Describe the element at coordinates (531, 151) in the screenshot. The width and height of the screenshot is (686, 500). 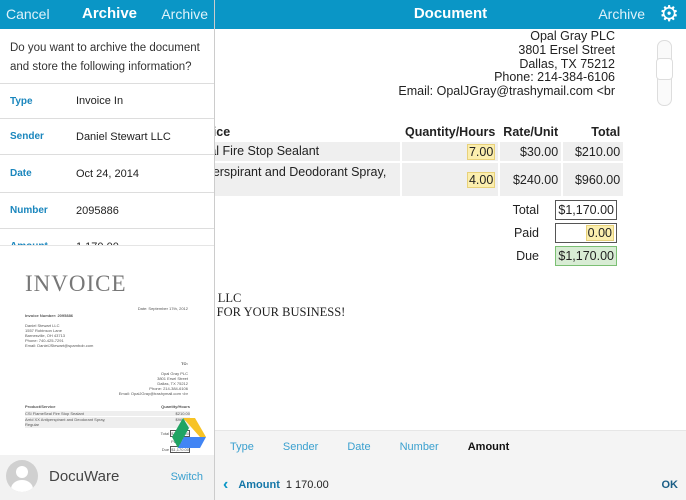
I see `rate-cell: $30.00` at that location.